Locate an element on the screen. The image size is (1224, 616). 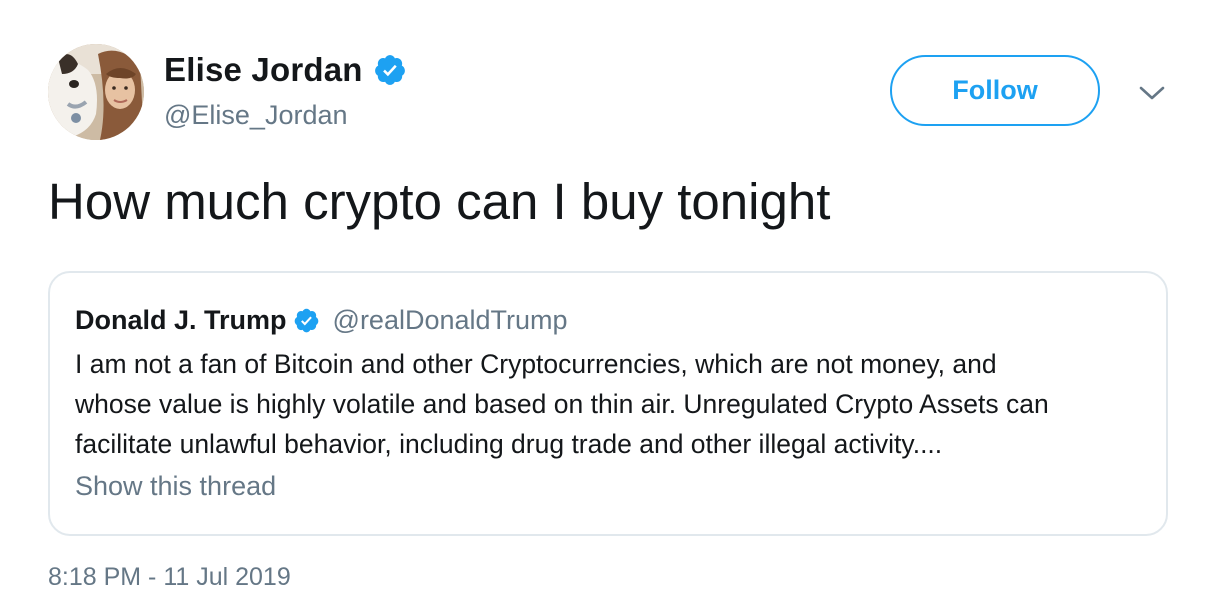
follow-button: Follow is located at coordinates (995, 90).